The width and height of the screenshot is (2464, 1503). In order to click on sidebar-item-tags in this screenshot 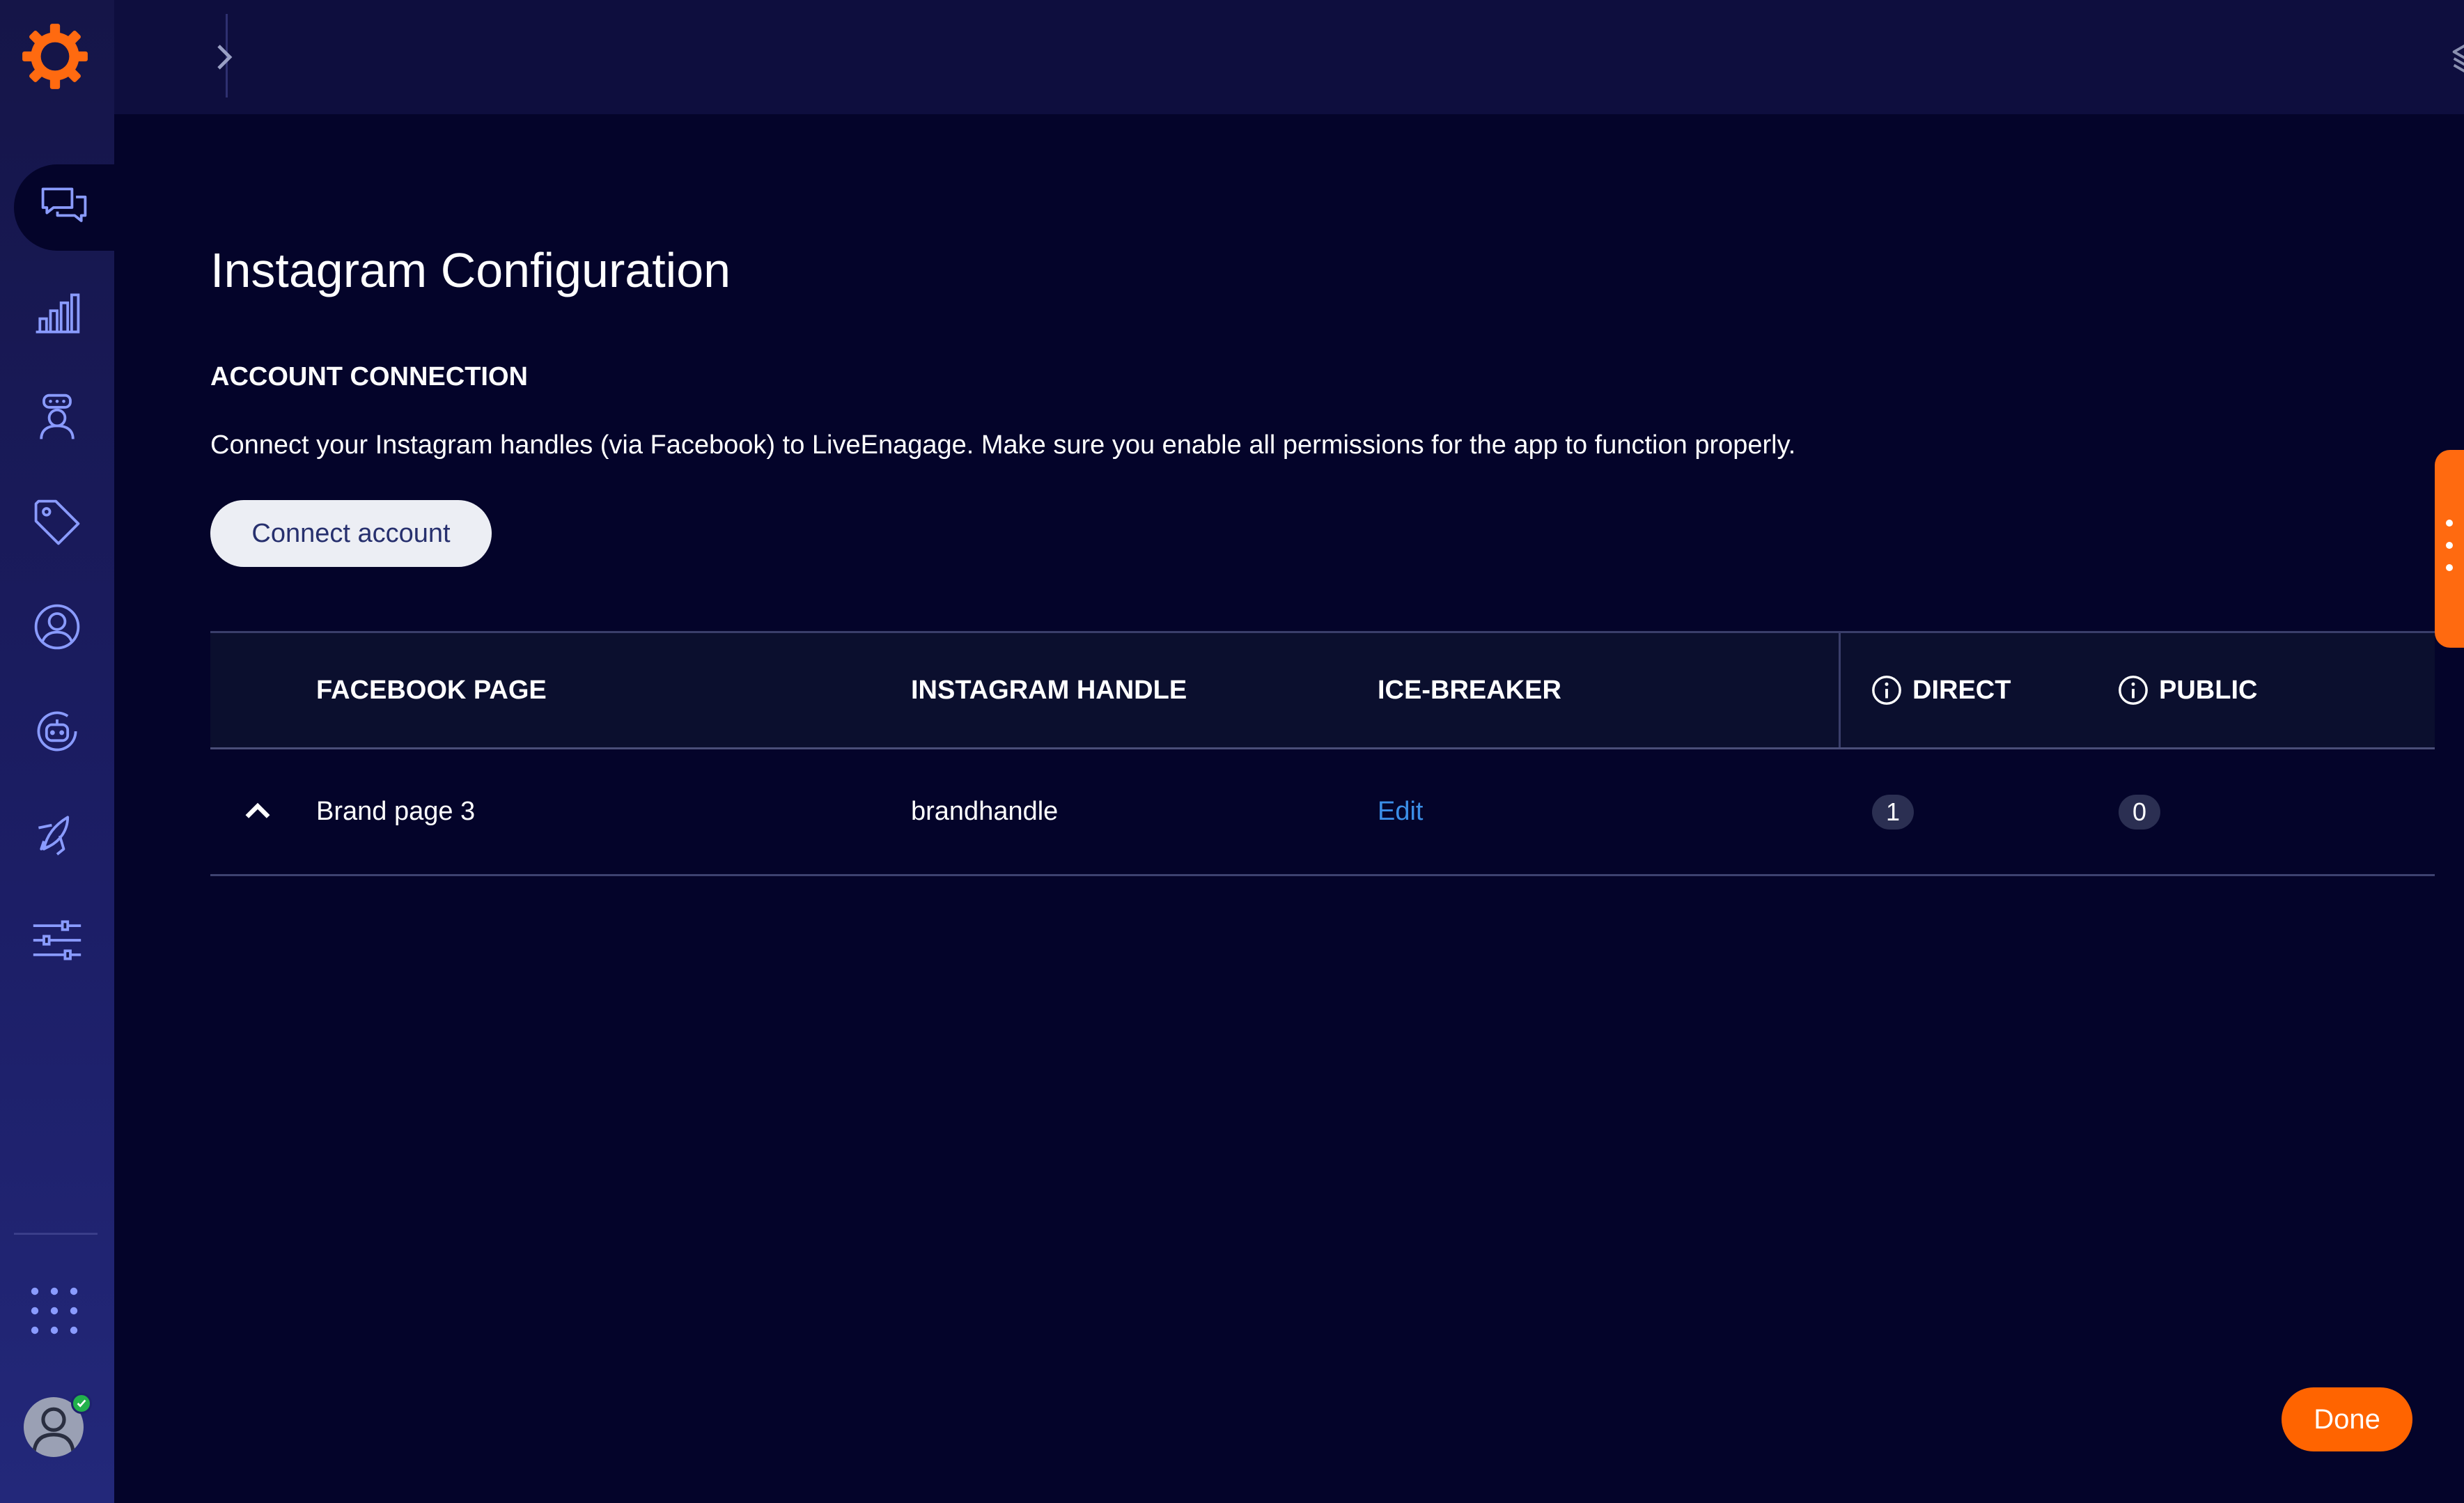, I will do `click(57, 522)`.